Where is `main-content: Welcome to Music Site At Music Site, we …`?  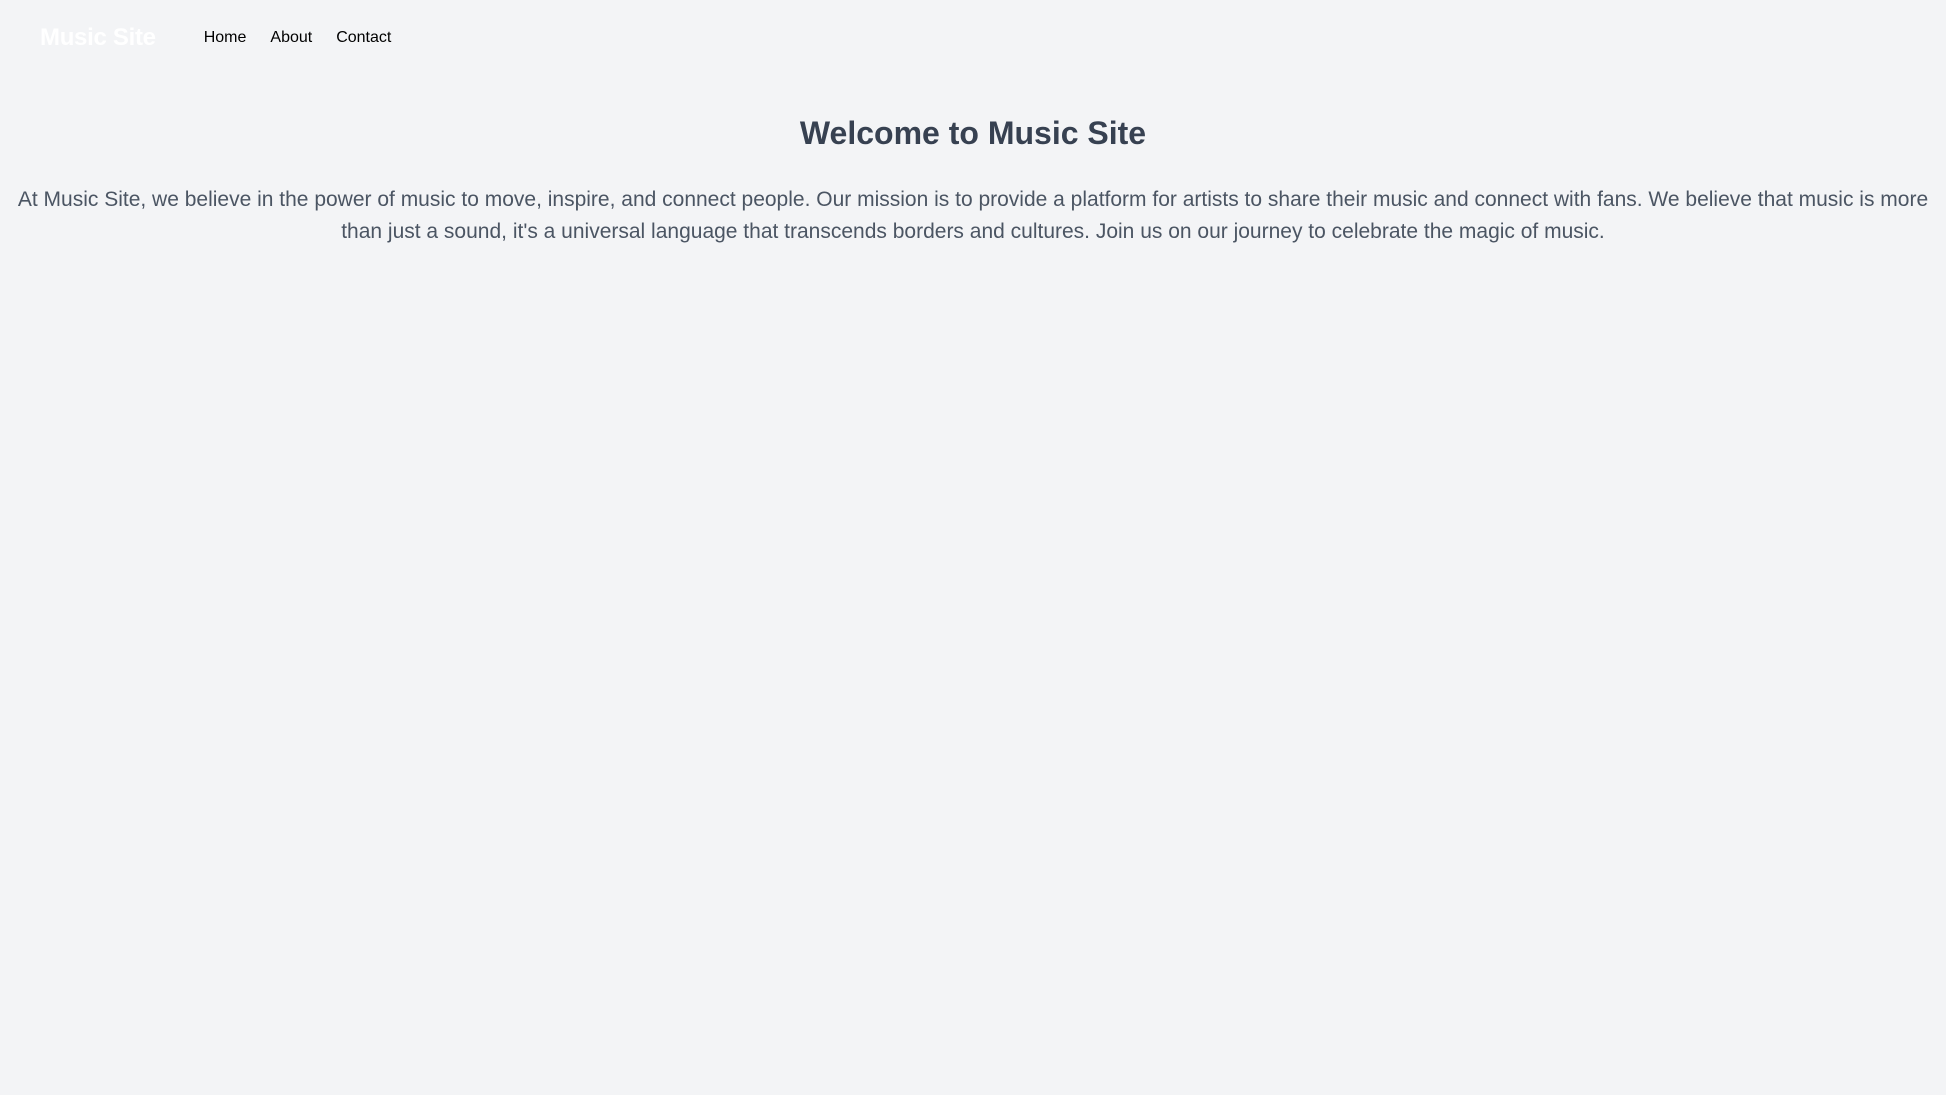
main-content: Welcome to Music Site At Music Site, we … is located at coordinates (973, 181).